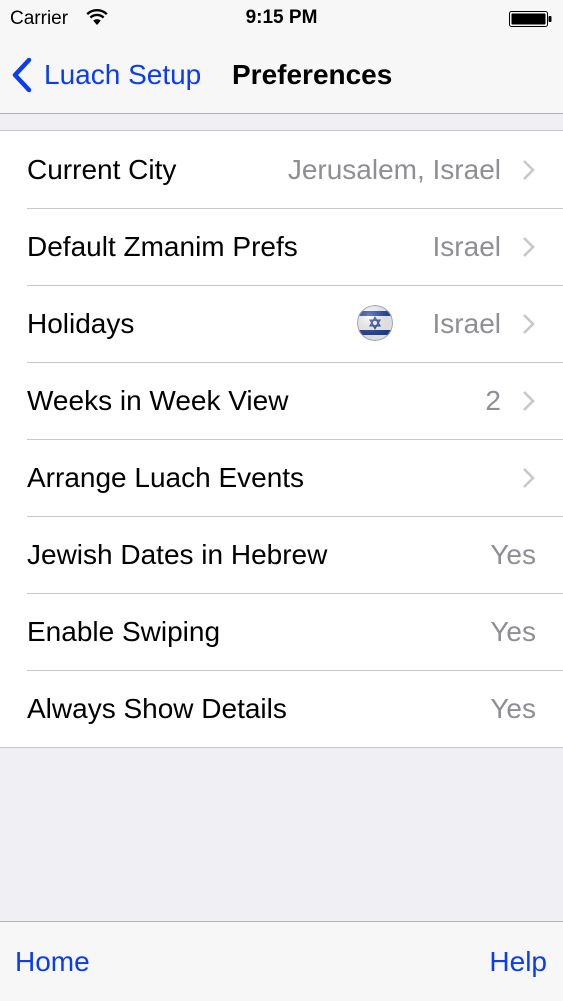  I want to click on row-jewish-dates-in-hebrew: Jewish Dates in Hebrew Yes, so click(281, 554).